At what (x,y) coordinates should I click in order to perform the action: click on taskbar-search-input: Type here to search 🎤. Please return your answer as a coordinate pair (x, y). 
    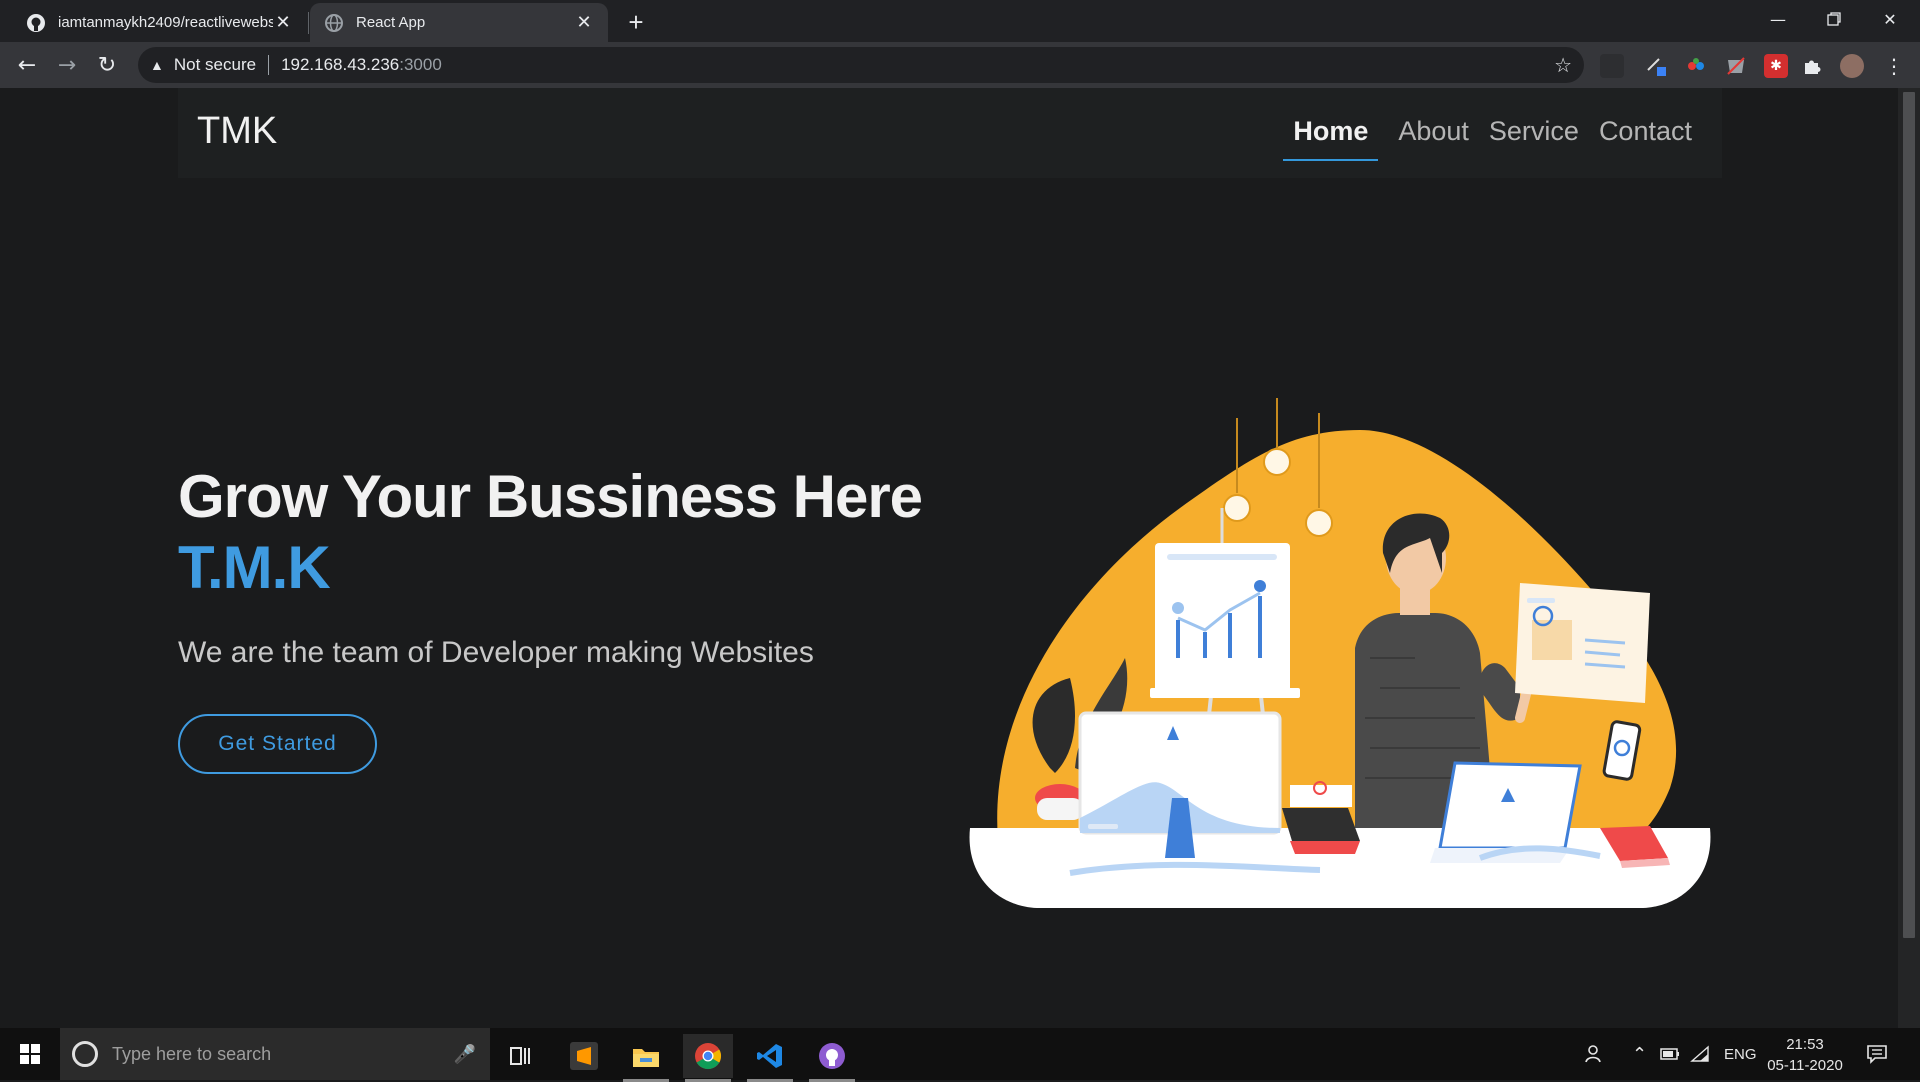
    Looking at the image, I should click on (275, 1054).